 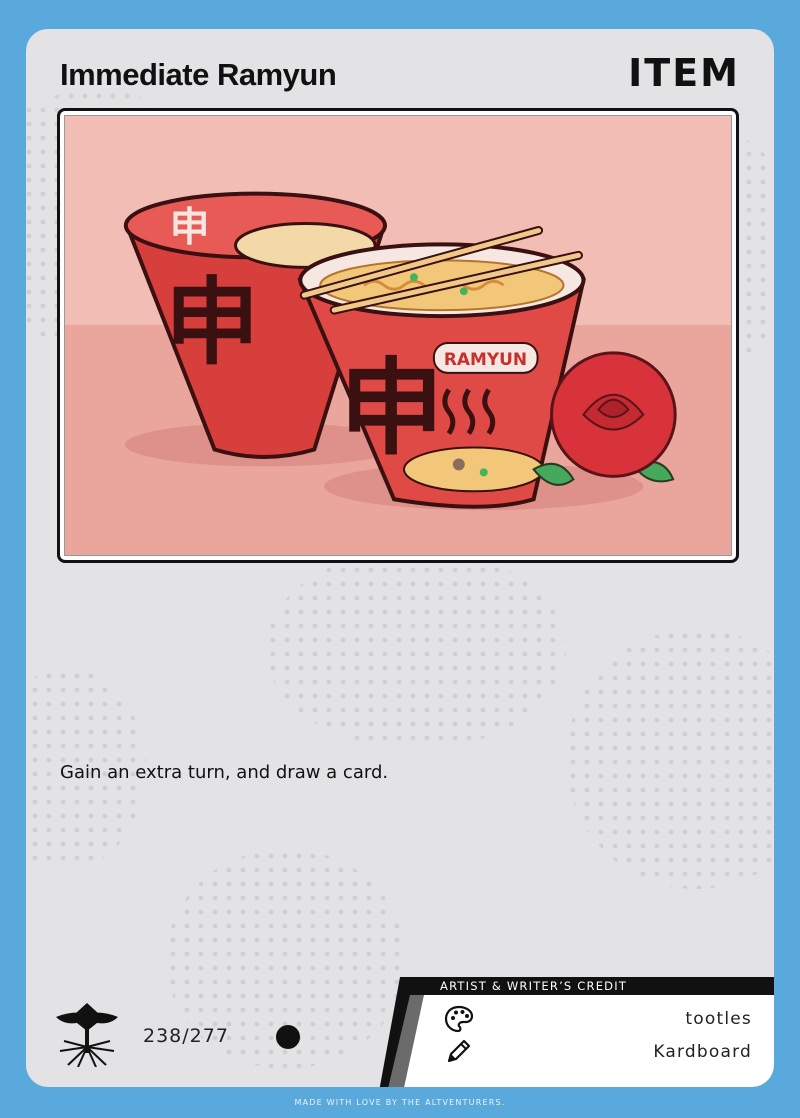 I want to click on credit-panel, so click(x=576, y=1032).